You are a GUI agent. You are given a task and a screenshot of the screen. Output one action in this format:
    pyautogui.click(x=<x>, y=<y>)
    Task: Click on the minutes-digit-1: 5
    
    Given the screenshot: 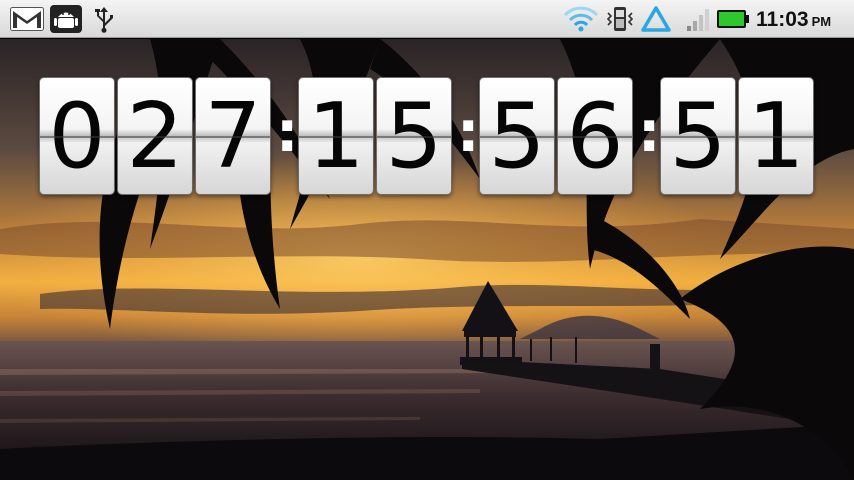 What is the action you would take?
    pyautogui.click(x=517, y=136)
    